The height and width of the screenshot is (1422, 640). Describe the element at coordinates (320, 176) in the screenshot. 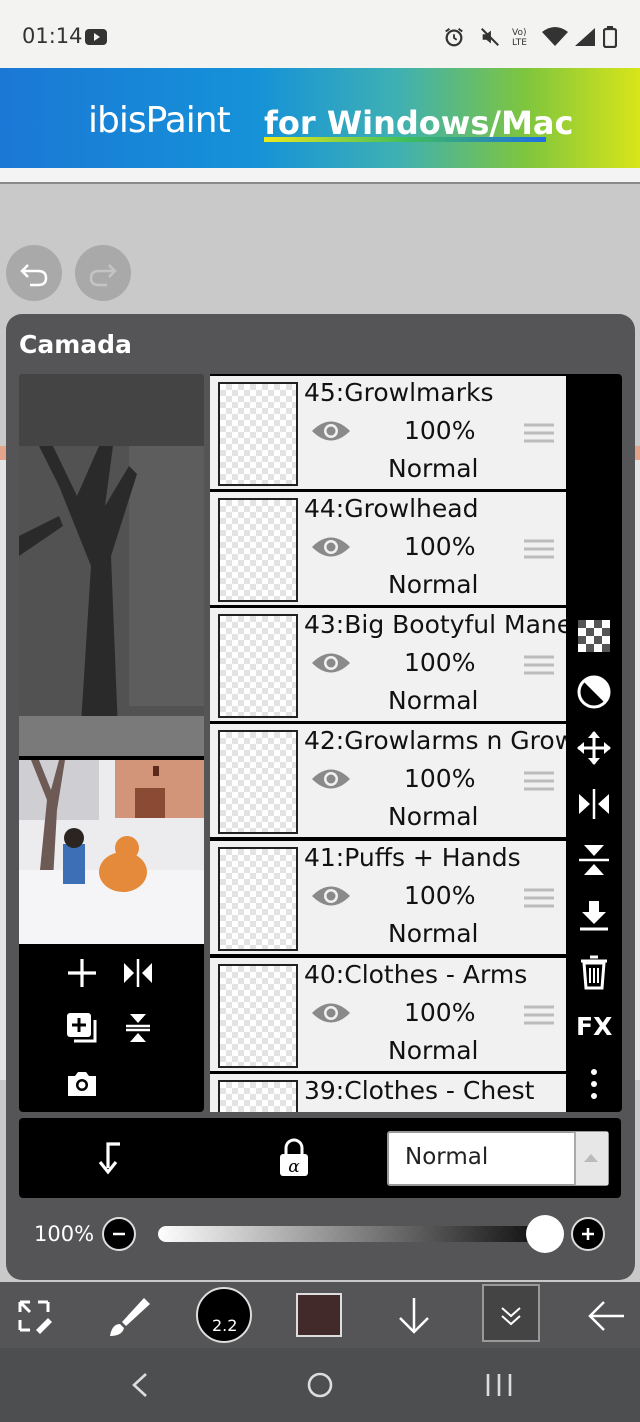

I see `canvas-top-strip` at that location.